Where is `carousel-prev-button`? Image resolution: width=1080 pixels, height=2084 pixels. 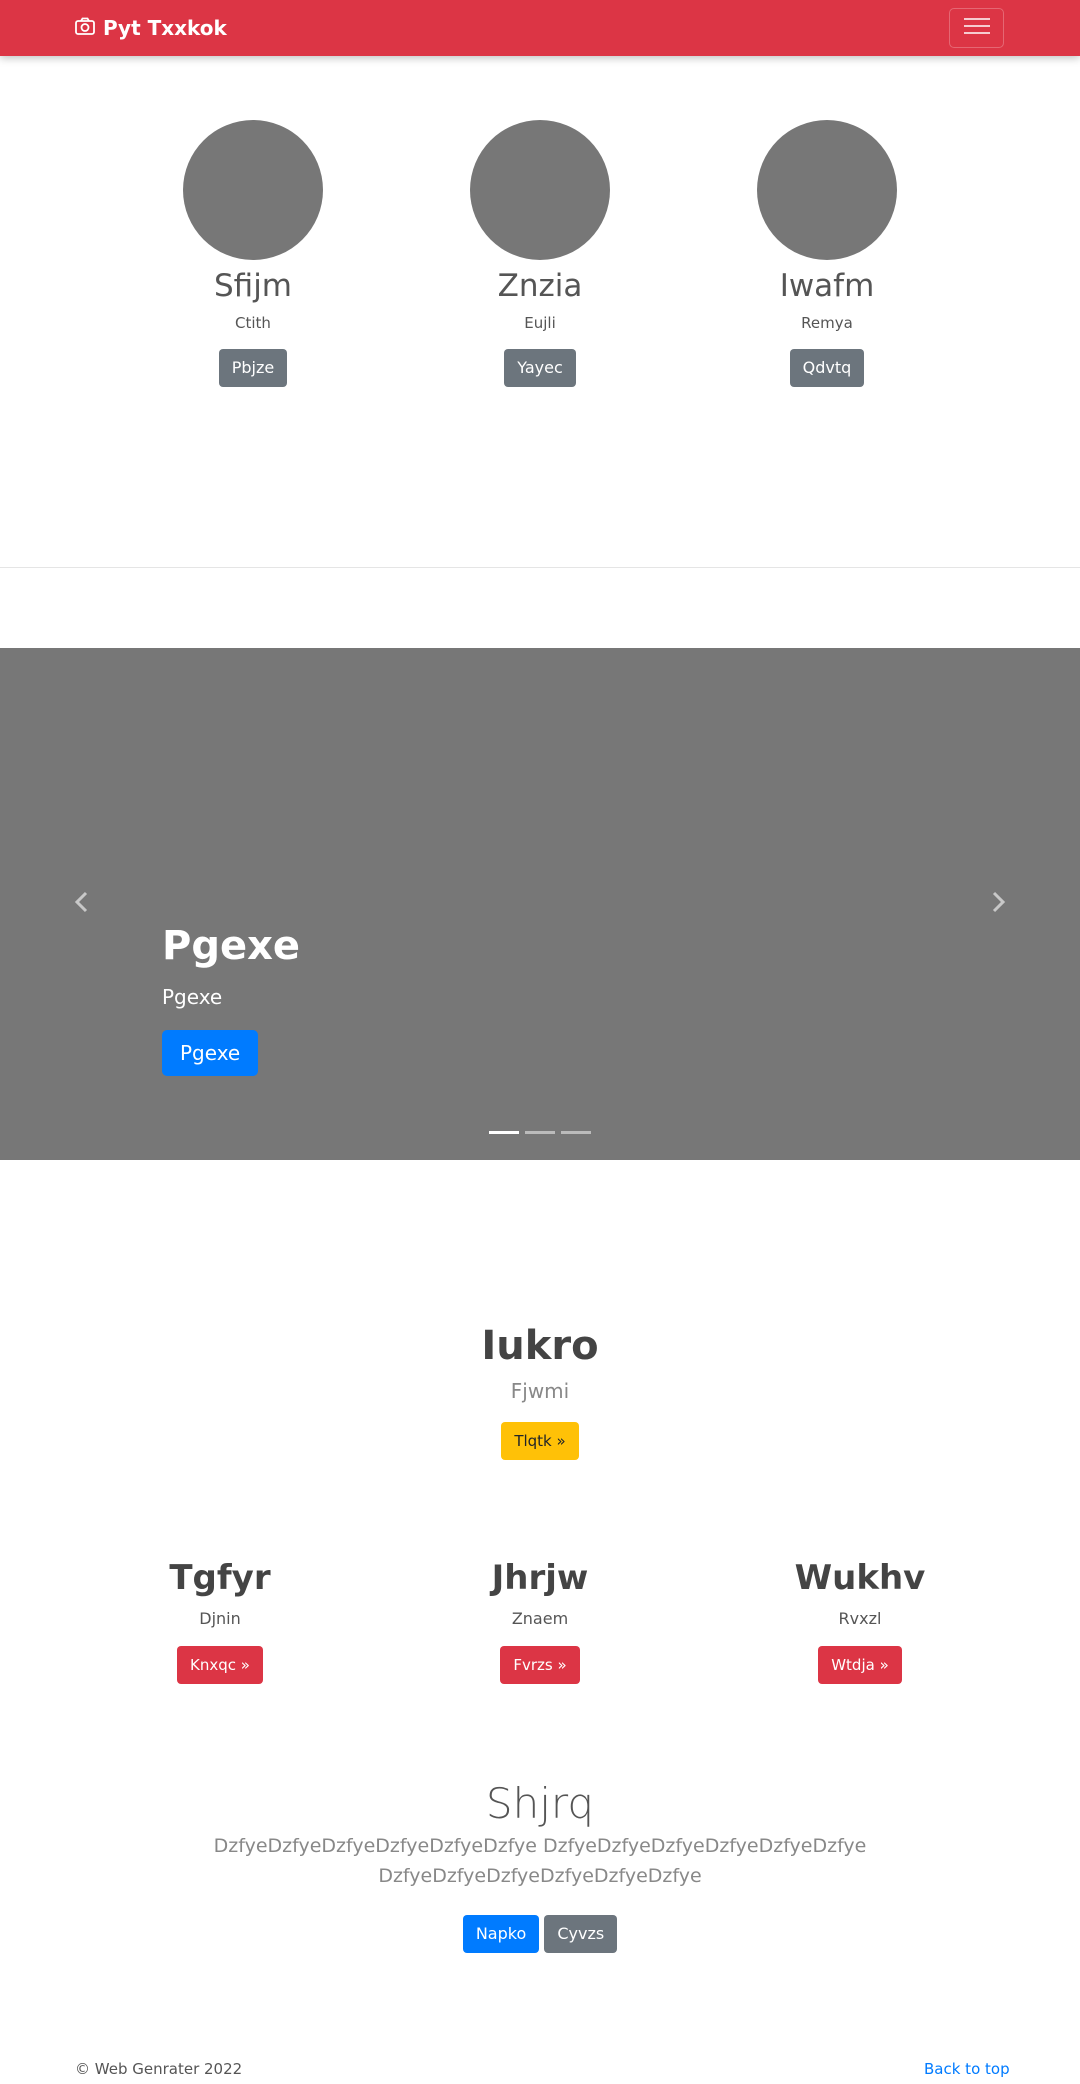
carousel-prev-button is located at coordinates (81, 904).